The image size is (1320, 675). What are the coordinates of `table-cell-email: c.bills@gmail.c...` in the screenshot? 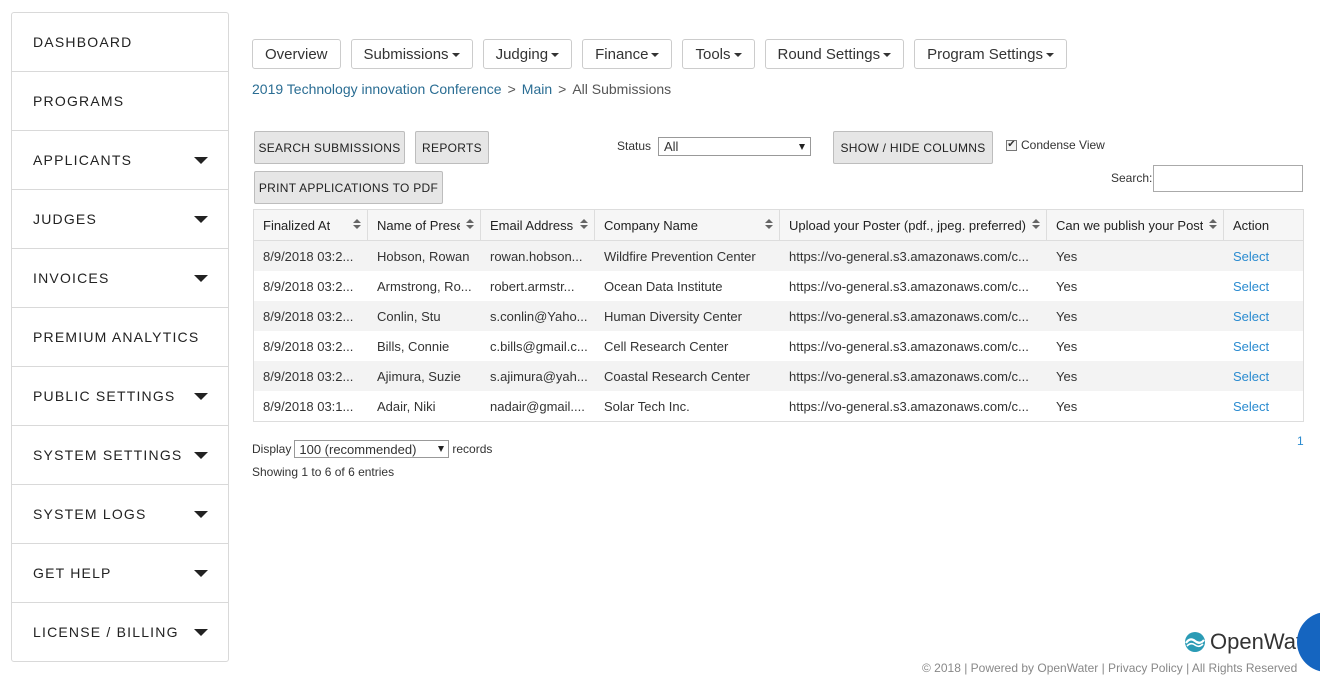 It's located at (539, 346).